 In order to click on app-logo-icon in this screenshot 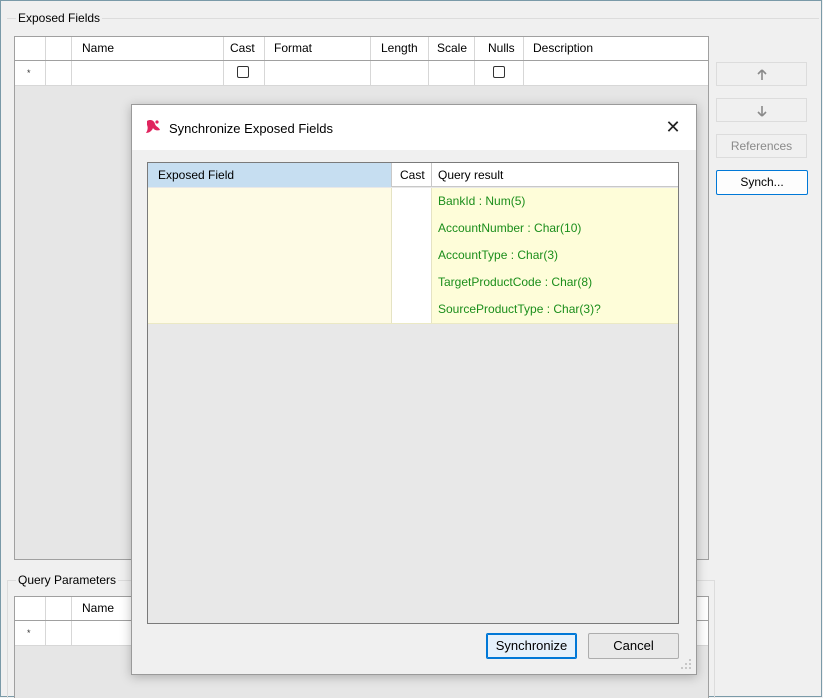, I will do `click(153, 126)`.